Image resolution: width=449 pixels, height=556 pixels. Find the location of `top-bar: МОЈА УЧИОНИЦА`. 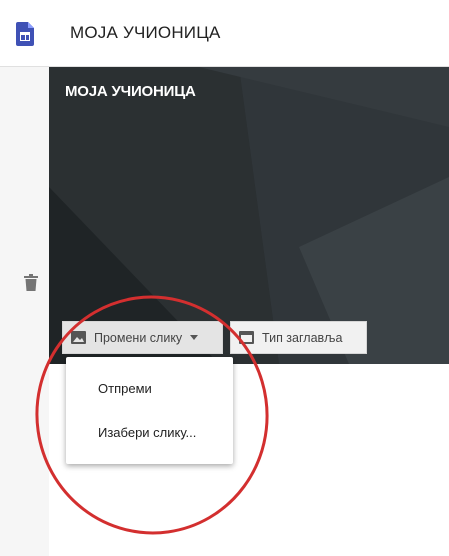

top-bar: МОЈА УЧИОНИЦА is located at coordinates (224, 33).